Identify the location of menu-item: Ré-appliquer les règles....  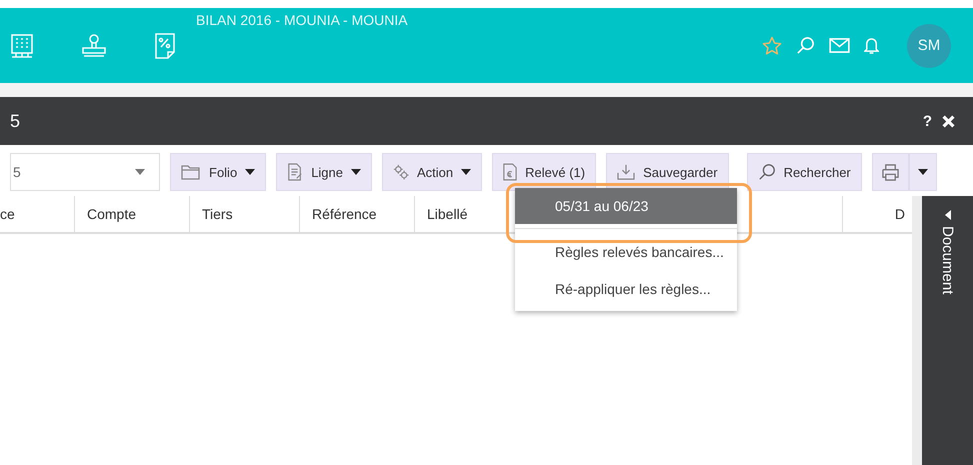
(626, 288).